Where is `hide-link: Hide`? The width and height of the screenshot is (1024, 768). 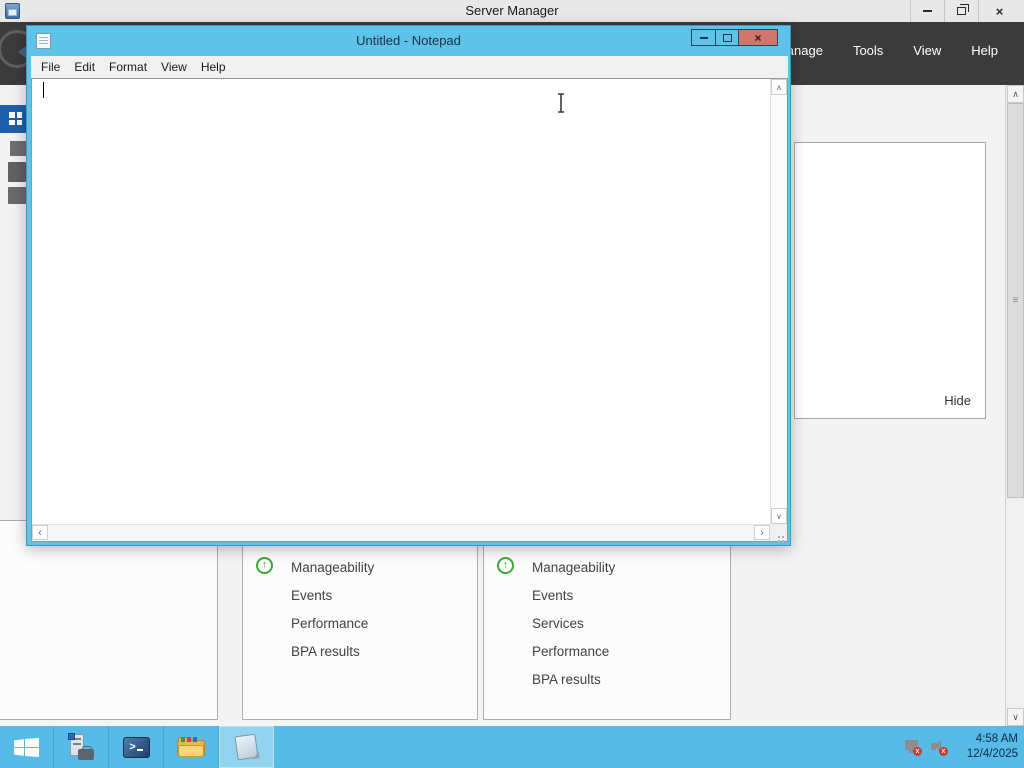
hide-link: Hide is located at coordinates (957, 400).